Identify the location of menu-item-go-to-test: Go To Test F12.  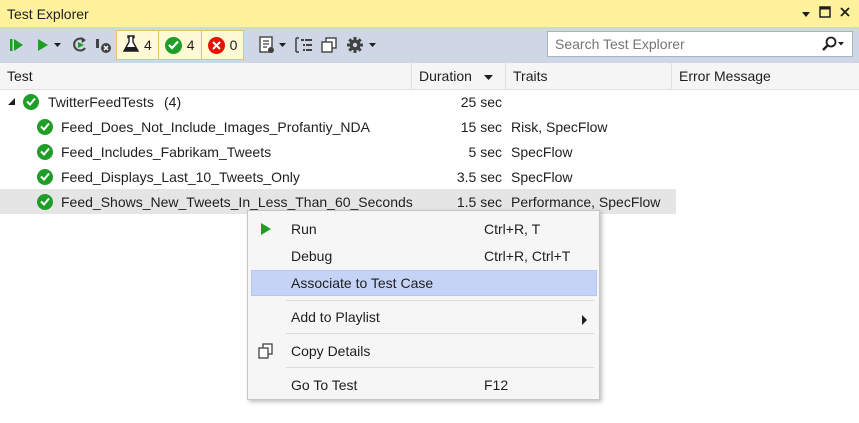
(424, 385).